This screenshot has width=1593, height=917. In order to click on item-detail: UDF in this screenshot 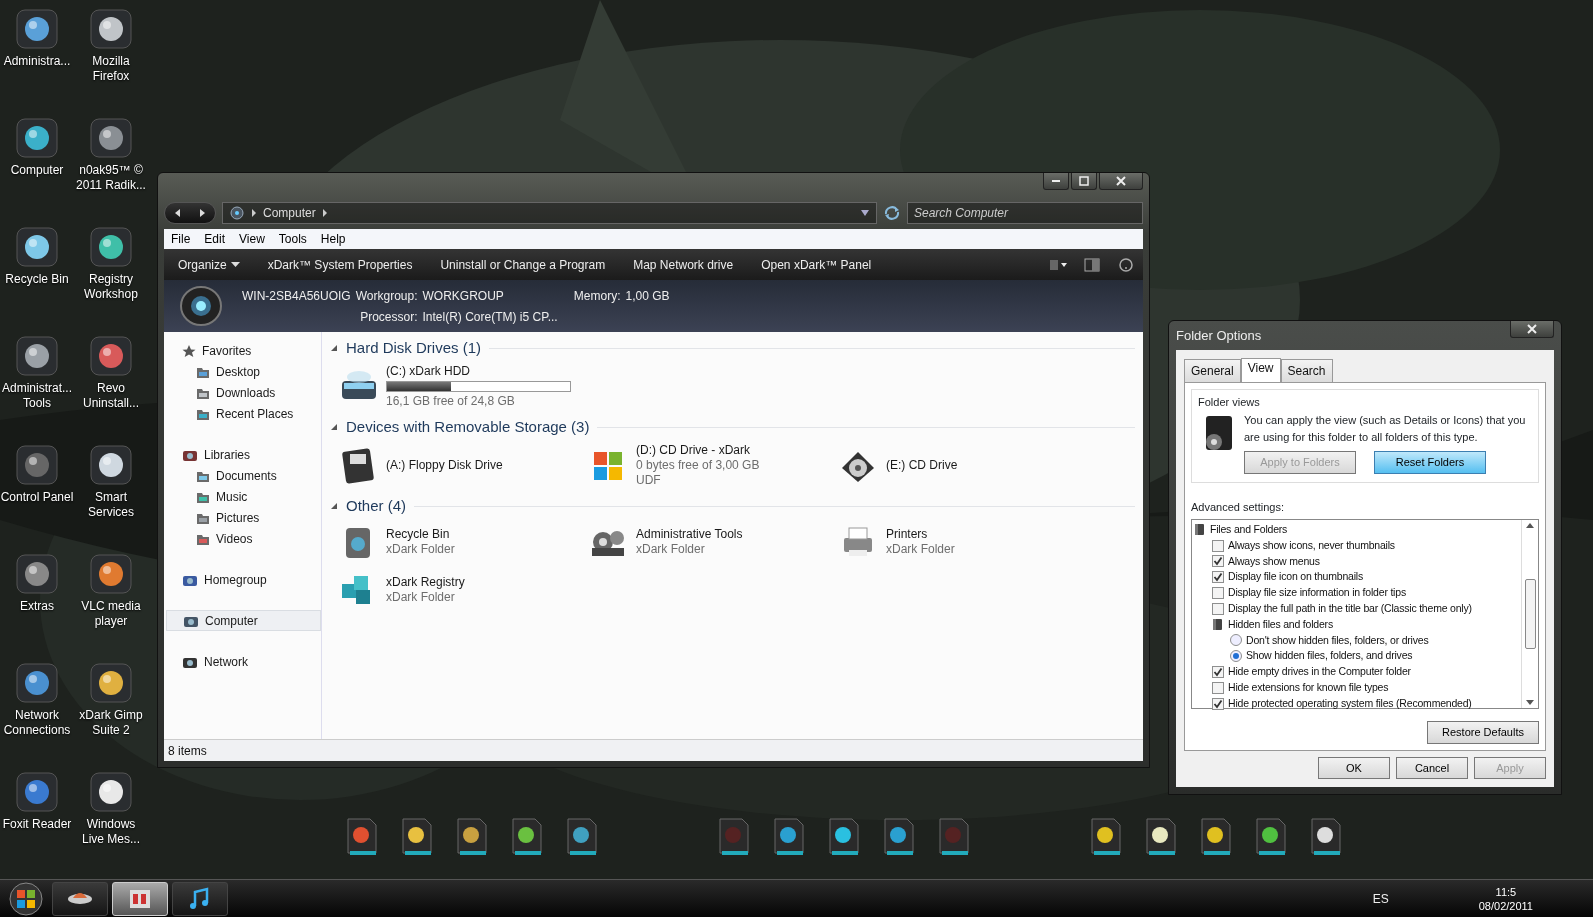, I will do `click(649, 480)`.